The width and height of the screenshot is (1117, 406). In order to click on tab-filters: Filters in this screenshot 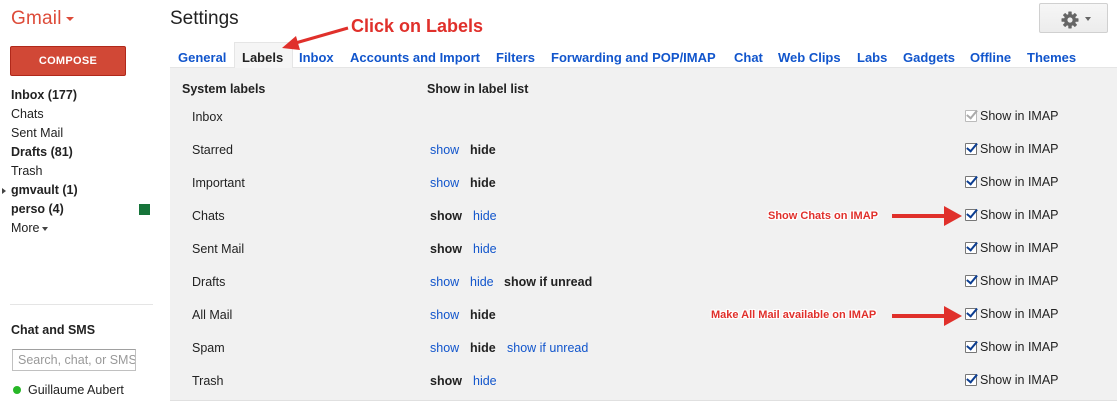, I will do `click(515, 57)`.